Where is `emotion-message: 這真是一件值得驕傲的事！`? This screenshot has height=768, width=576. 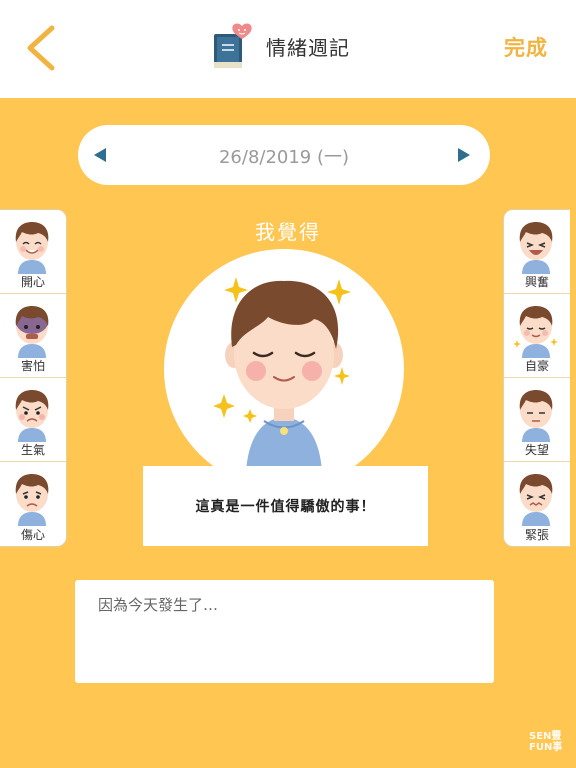 emotion-message: 這真是一件值得驕傲的事！ is located at coordinates (285, 507).